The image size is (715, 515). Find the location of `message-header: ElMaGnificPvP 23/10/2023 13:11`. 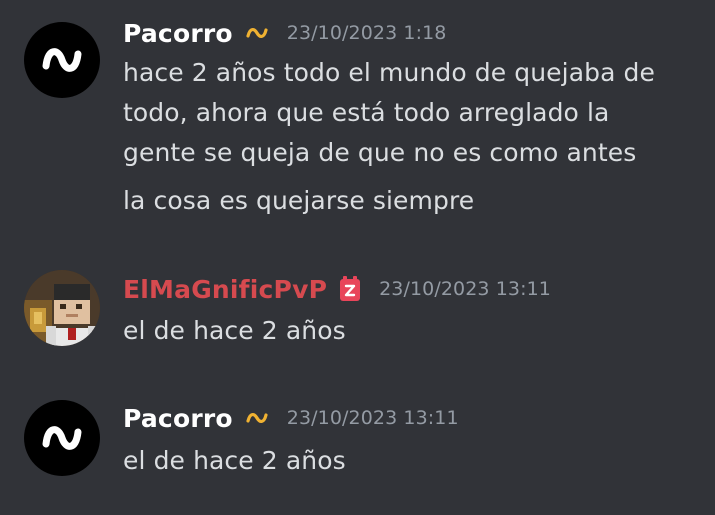

message-header: ElMaGnificPvP 23/10/2023 13:11 is located at coordinates (337, 289).